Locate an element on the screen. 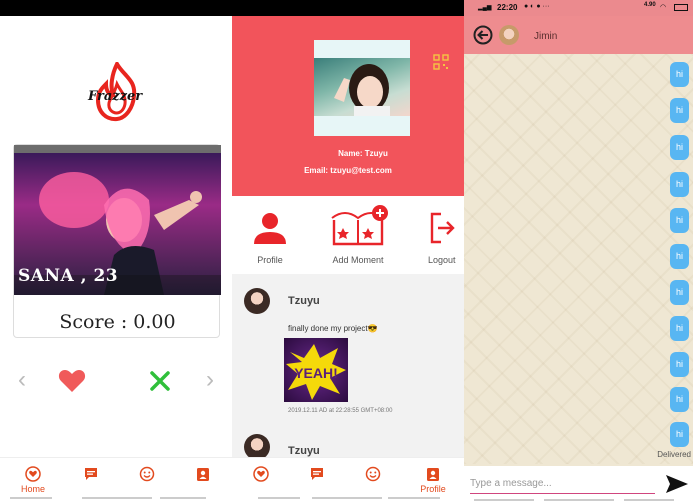 Image resolution: width=693 pixels, height=503 pixels. profile-email: Email: tzuyu@test.com is located at coordinates (348, 170).